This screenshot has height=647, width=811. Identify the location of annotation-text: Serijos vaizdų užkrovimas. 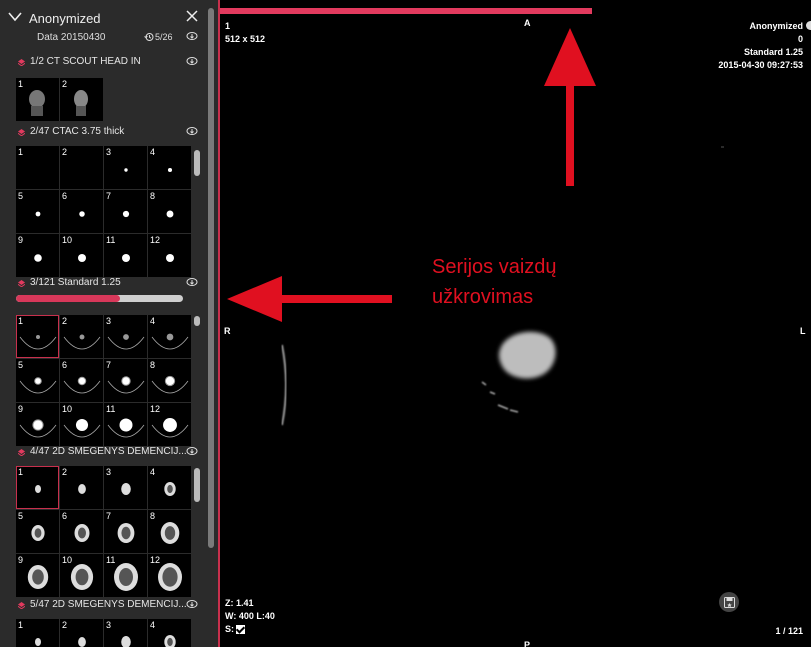
(494, 282).